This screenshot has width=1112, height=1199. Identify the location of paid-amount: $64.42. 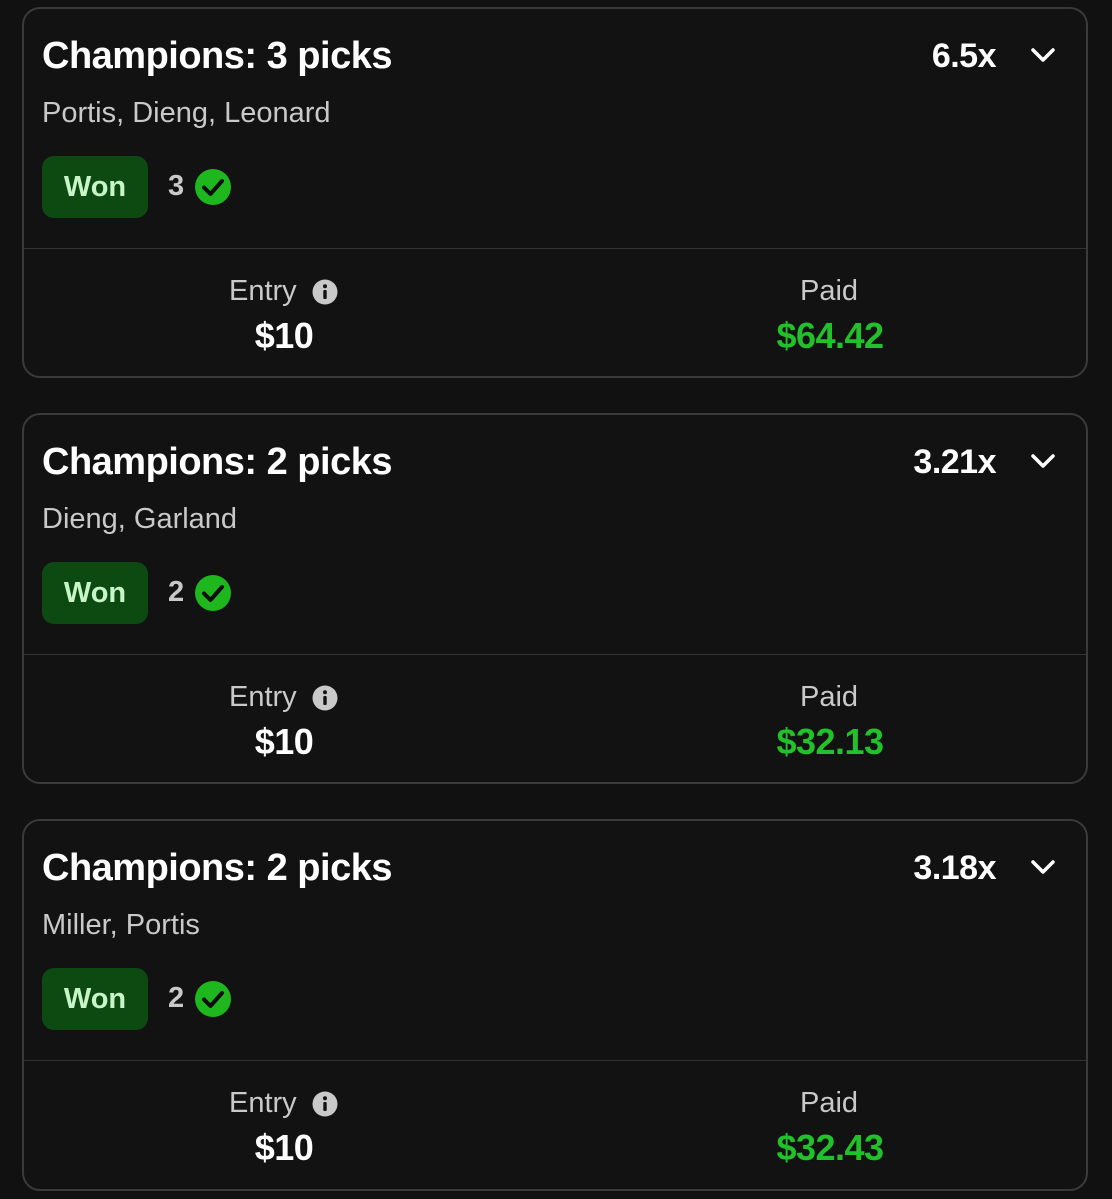
(830, 335).